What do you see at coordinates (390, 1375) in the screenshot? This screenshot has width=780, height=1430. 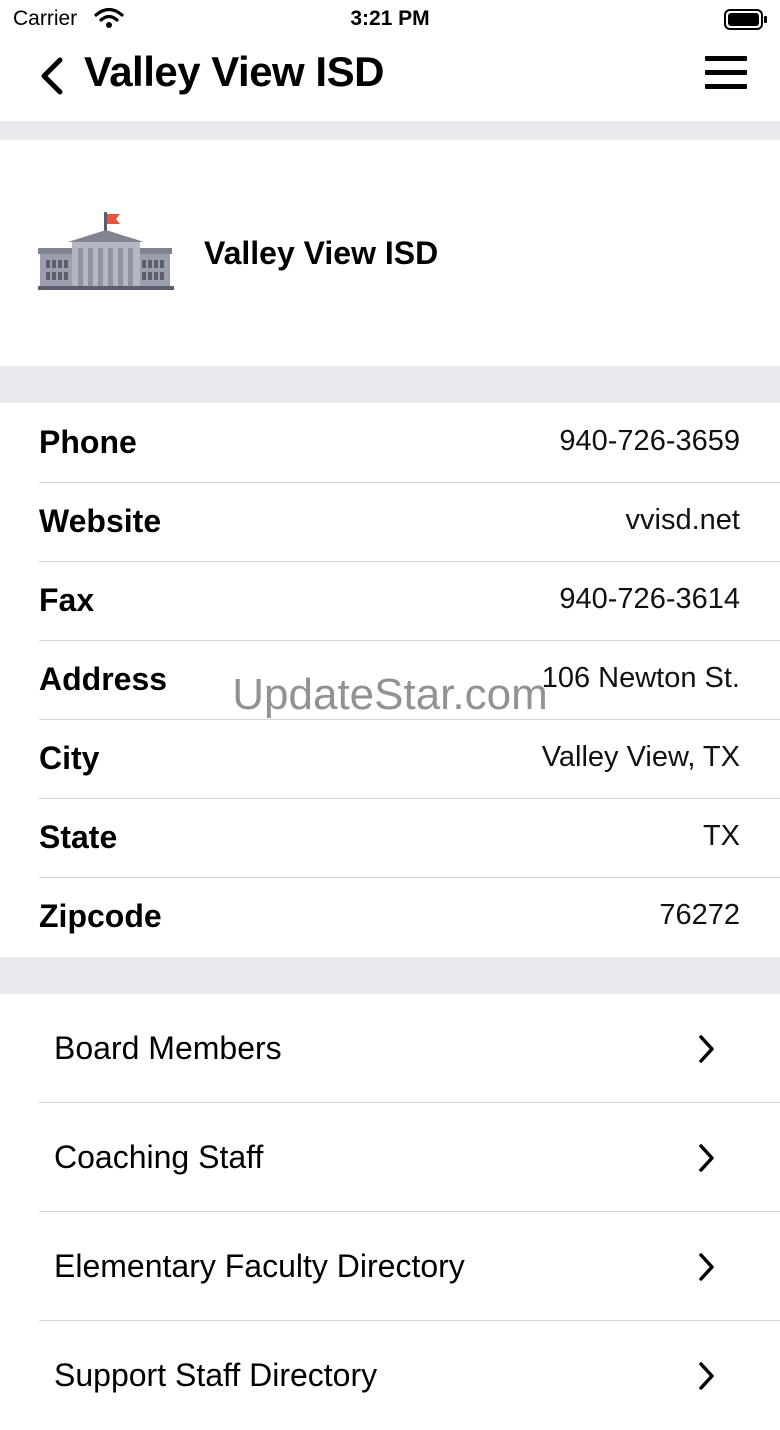 I see `link-support-staff-directory: Support Staff Directory` at bounding box center [390, 1375].